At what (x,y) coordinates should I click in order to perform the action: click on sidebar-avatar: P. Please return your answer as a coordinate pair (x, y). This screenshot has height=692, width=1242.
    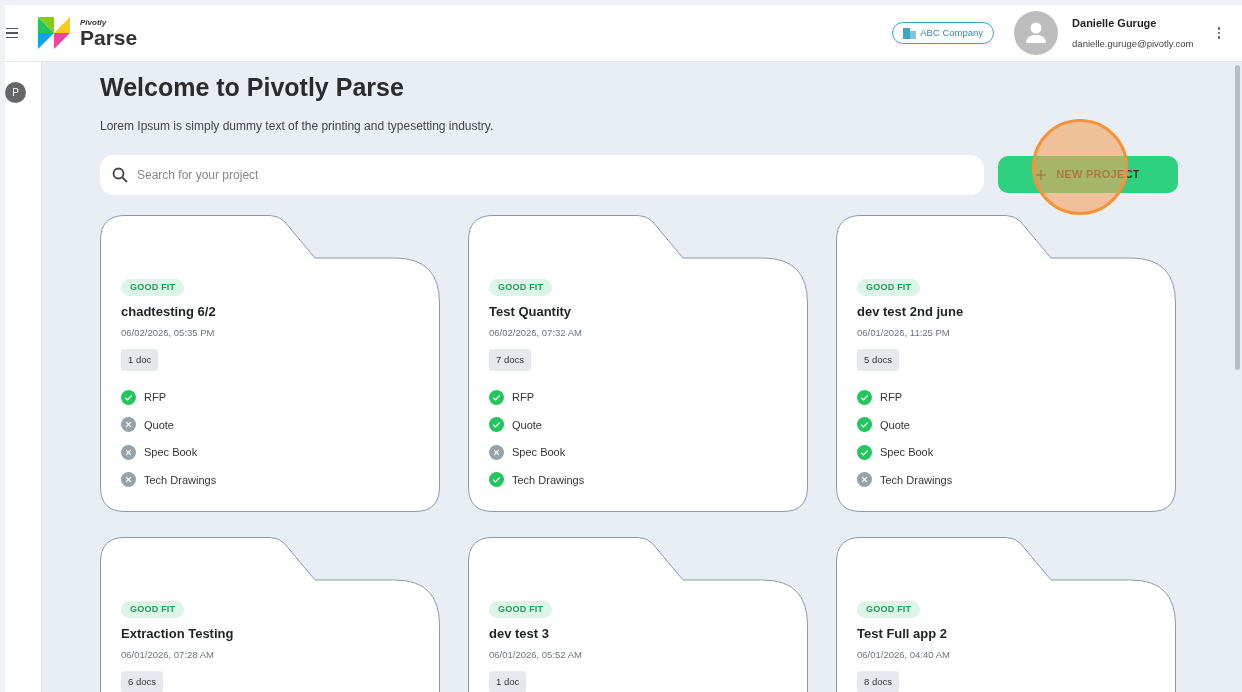
    Looking at the image, I should click on (15, 92).